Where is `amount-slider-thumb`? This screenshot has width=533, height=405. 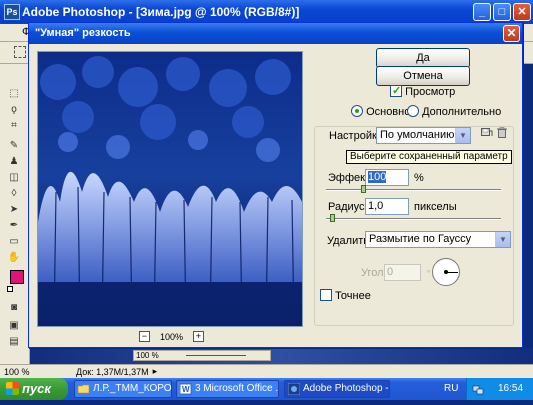 amount-slider-thumb is located at coordinates (363, 189).